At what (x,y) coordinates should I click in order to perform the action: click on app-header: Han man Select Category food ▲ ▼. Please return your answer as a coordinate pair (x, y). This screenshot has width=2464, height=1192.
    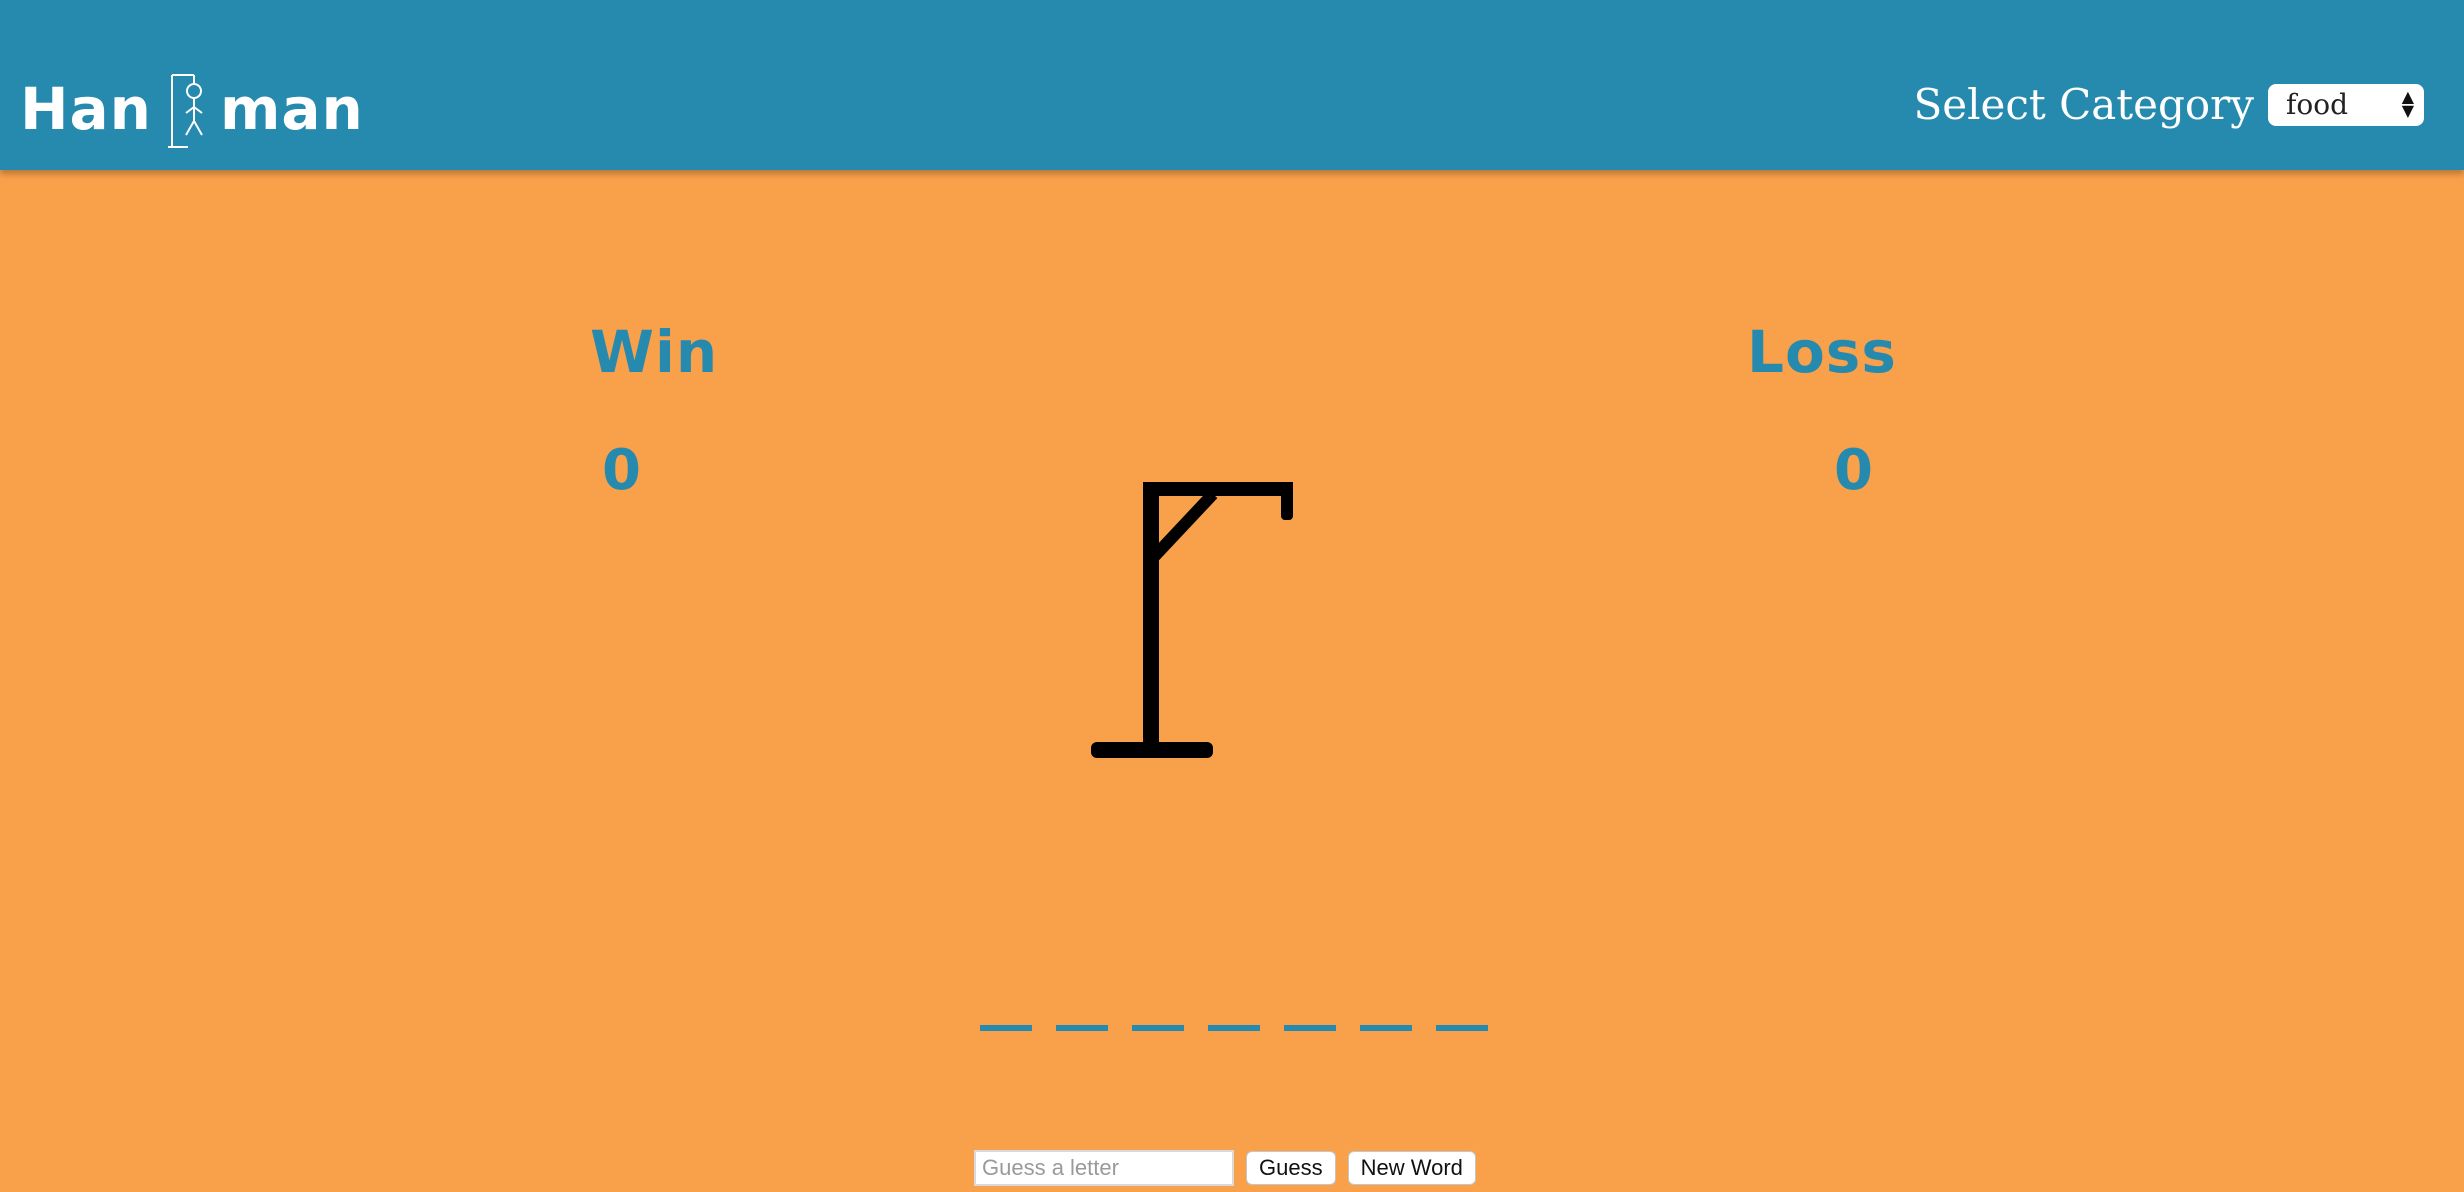
    Looking at the image, I should click on (1232, 85).